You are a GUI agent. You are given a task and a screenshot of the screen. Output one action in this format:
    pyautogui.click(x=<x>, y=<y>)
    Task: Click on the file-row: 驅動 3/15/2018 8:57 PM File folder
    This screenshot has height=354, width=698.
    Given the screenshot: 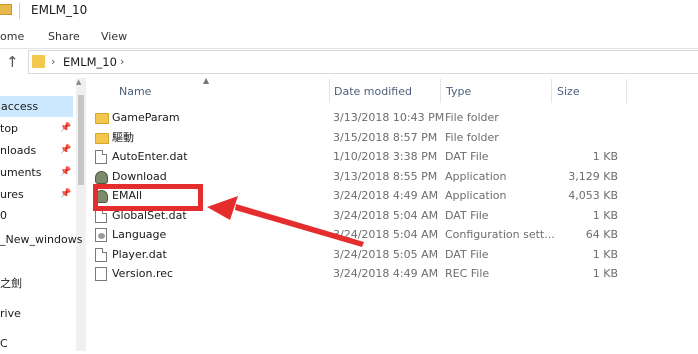 What is the action you would take?
    pyautogui.click(x=358, y=138)
    